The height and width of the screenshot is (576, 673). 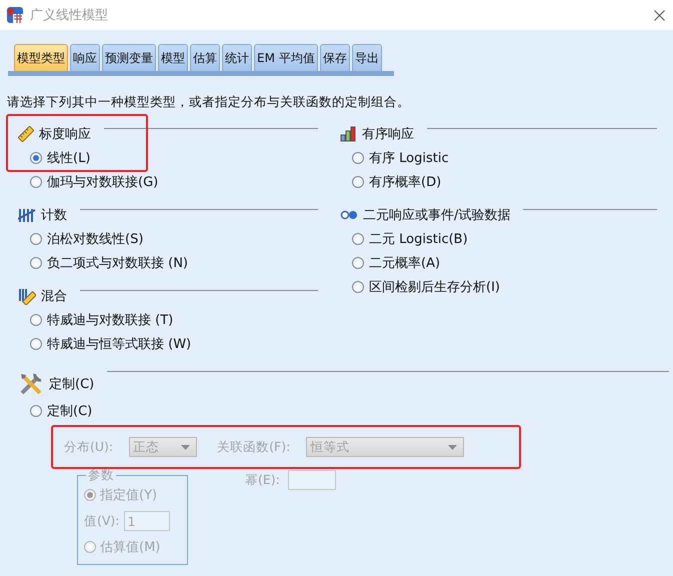 I want to click on option-label: 特威迪与恒等式联接 (W), so click(x=119, y=344).